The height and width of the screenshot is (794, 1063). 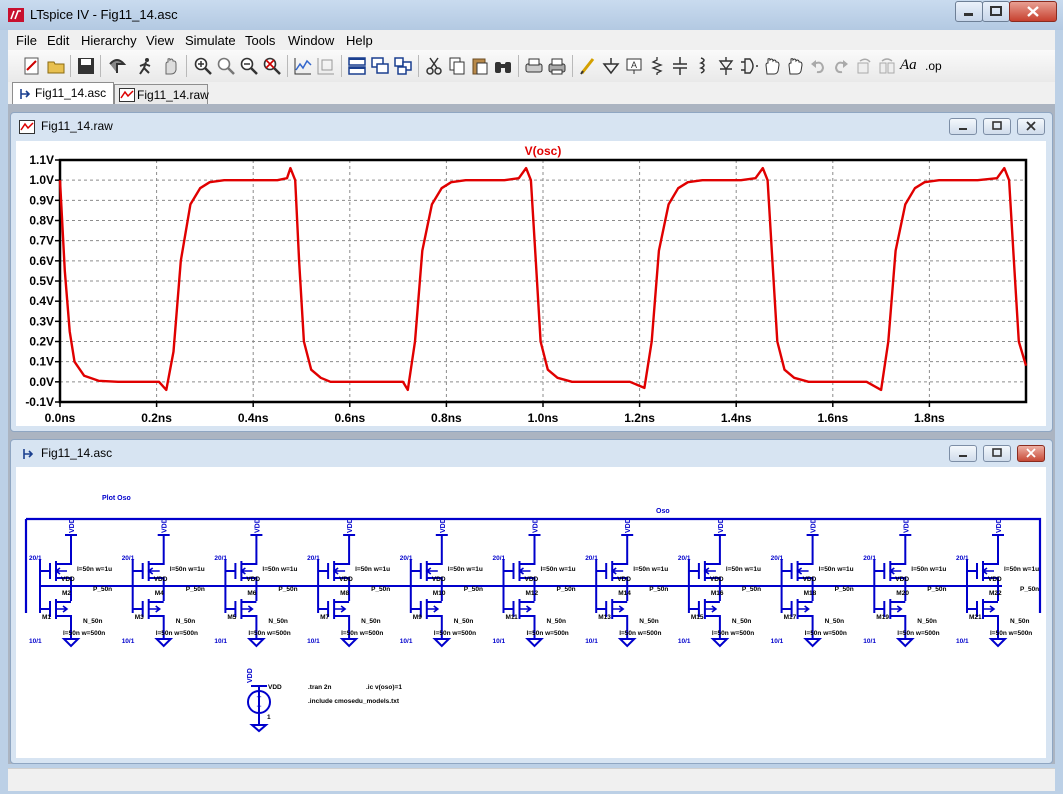 I want to click on menu-view: View, so click(x=160, y=40).